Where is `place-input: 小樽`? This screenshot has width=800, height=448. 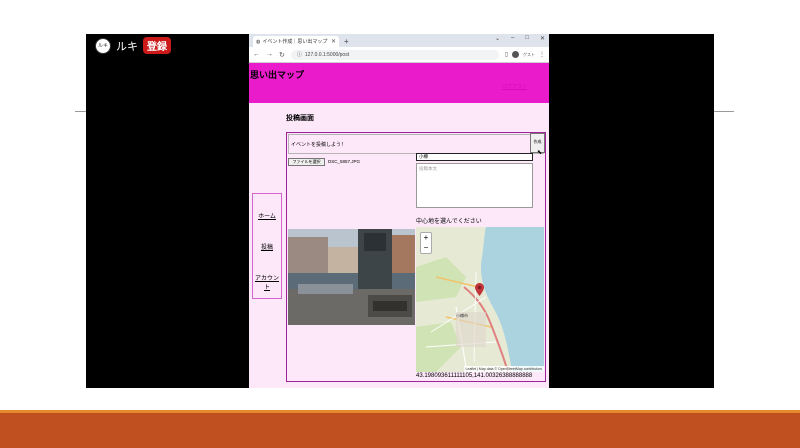 place-input: 小樽 is located at coordinates (474, 157).